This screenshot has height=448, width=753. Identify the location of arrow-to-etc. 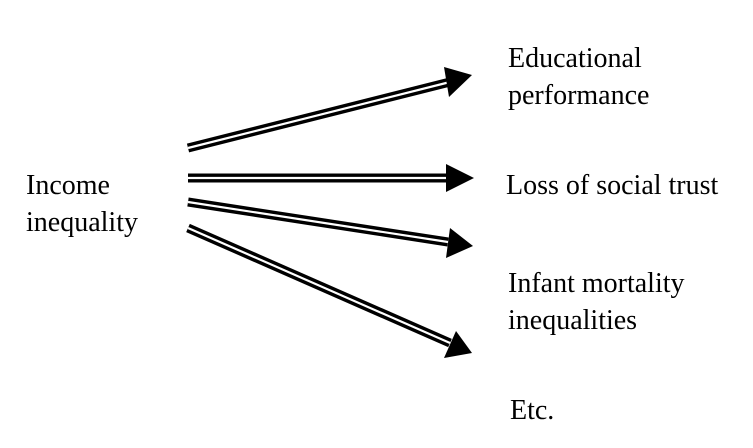
(329, 290).